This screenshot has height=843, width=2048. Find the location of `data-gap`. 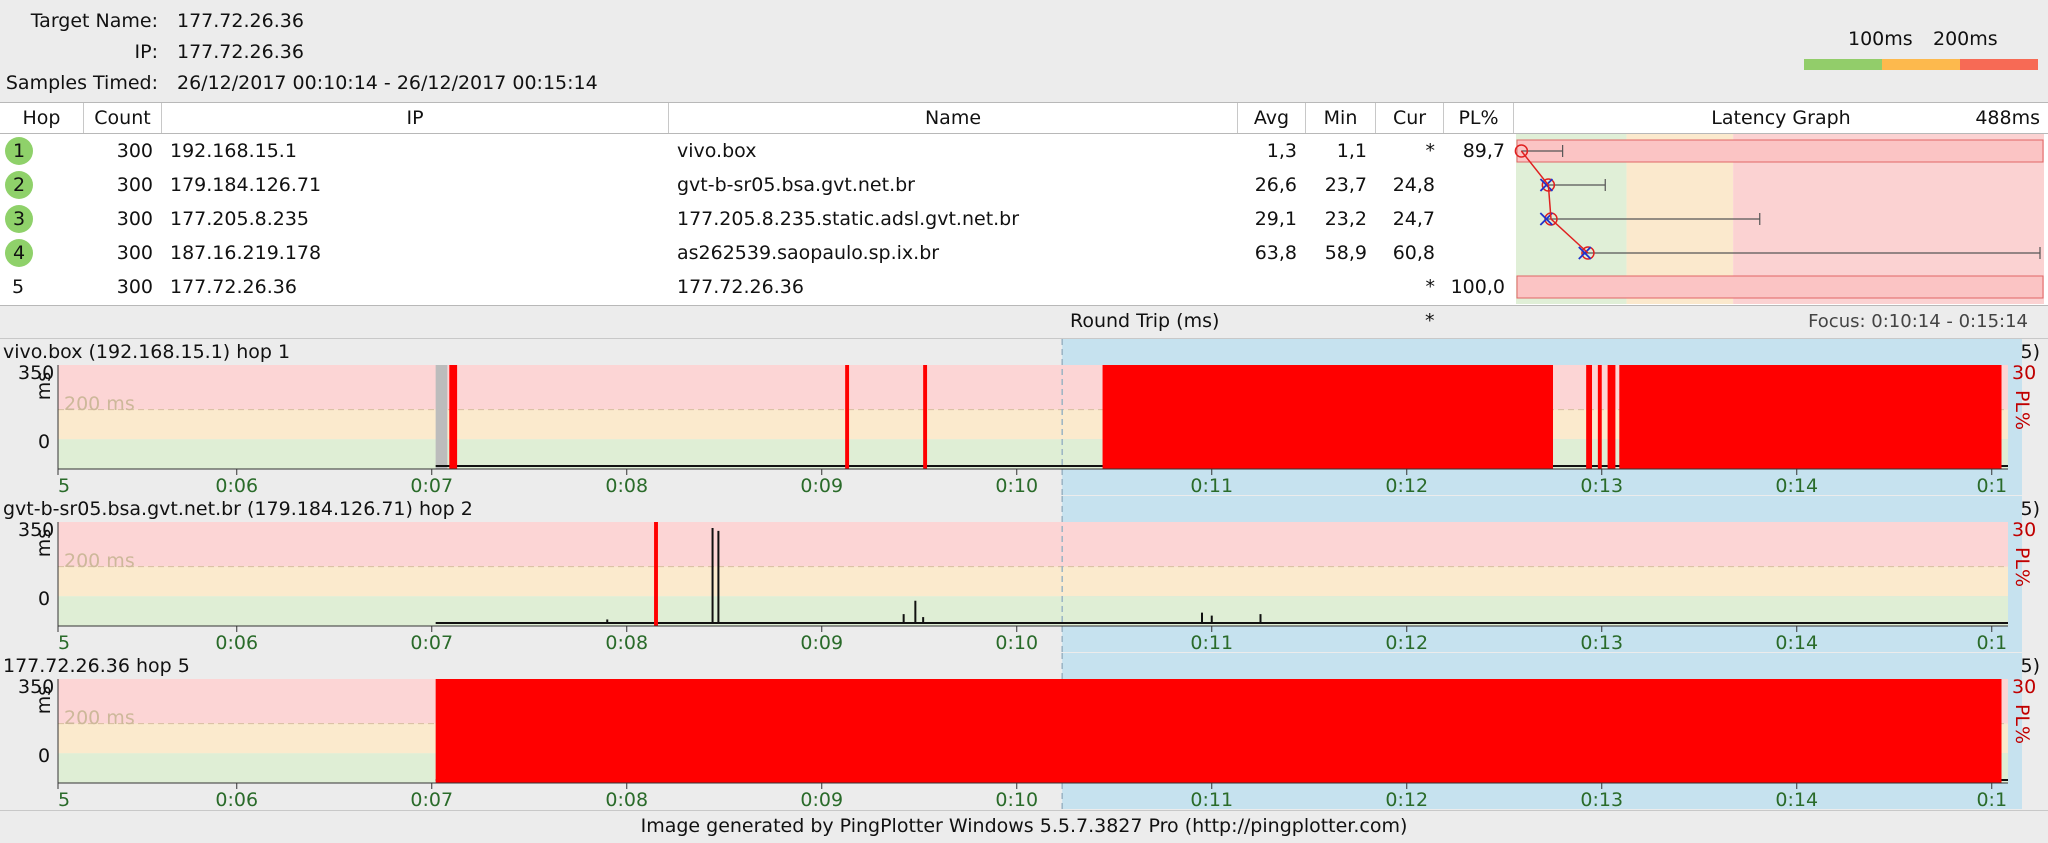

data-gap is located at coordinates (441, 417).